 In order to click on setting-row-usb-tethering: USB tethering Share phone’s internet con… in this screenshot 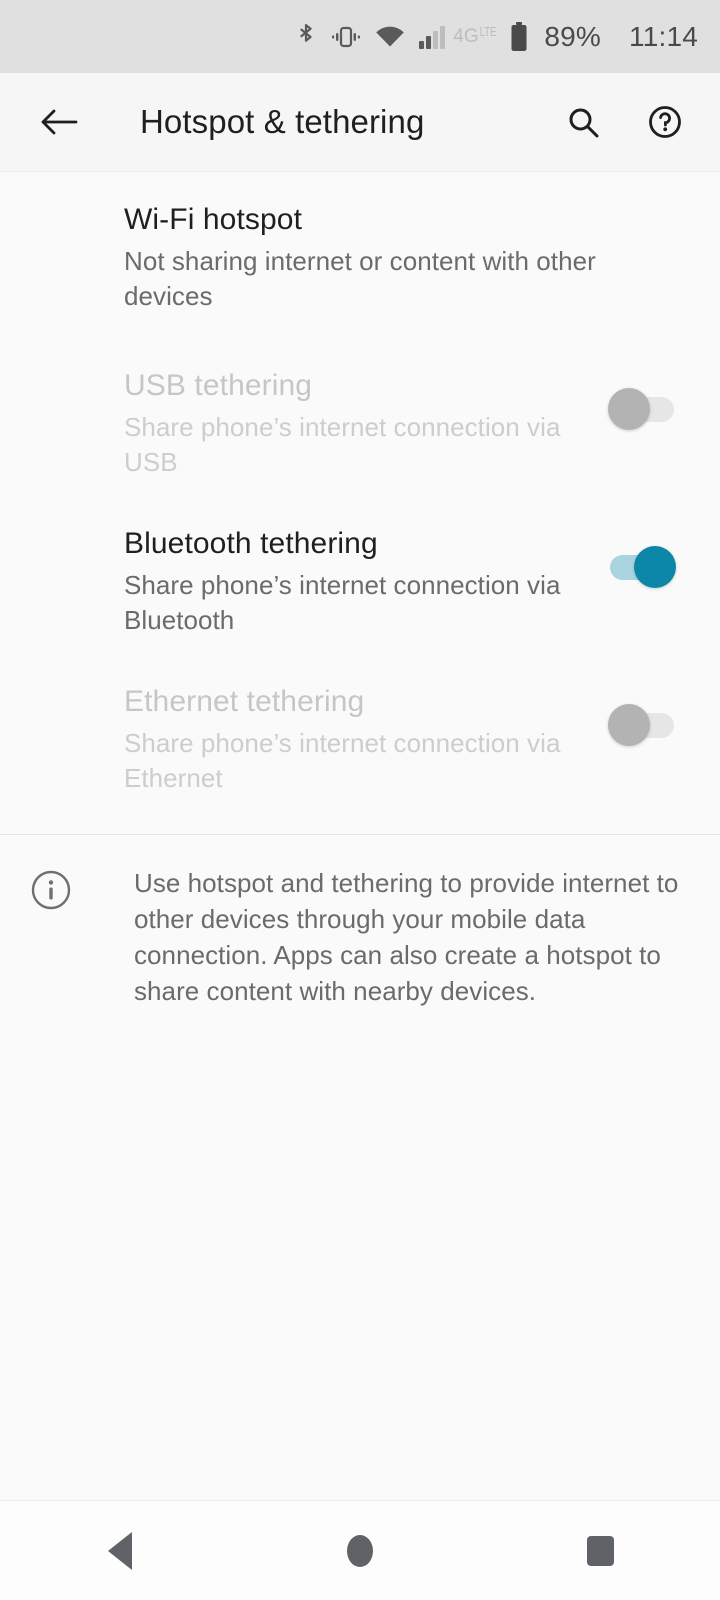, I will do `click(360, 423)`.